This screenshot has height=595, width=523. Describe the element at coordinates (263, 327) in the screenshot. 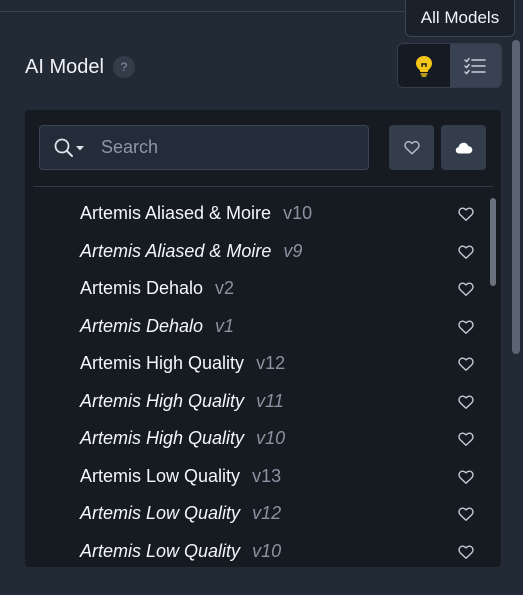

I see `model-list-item: Artemis Dehalo v1` at that location.